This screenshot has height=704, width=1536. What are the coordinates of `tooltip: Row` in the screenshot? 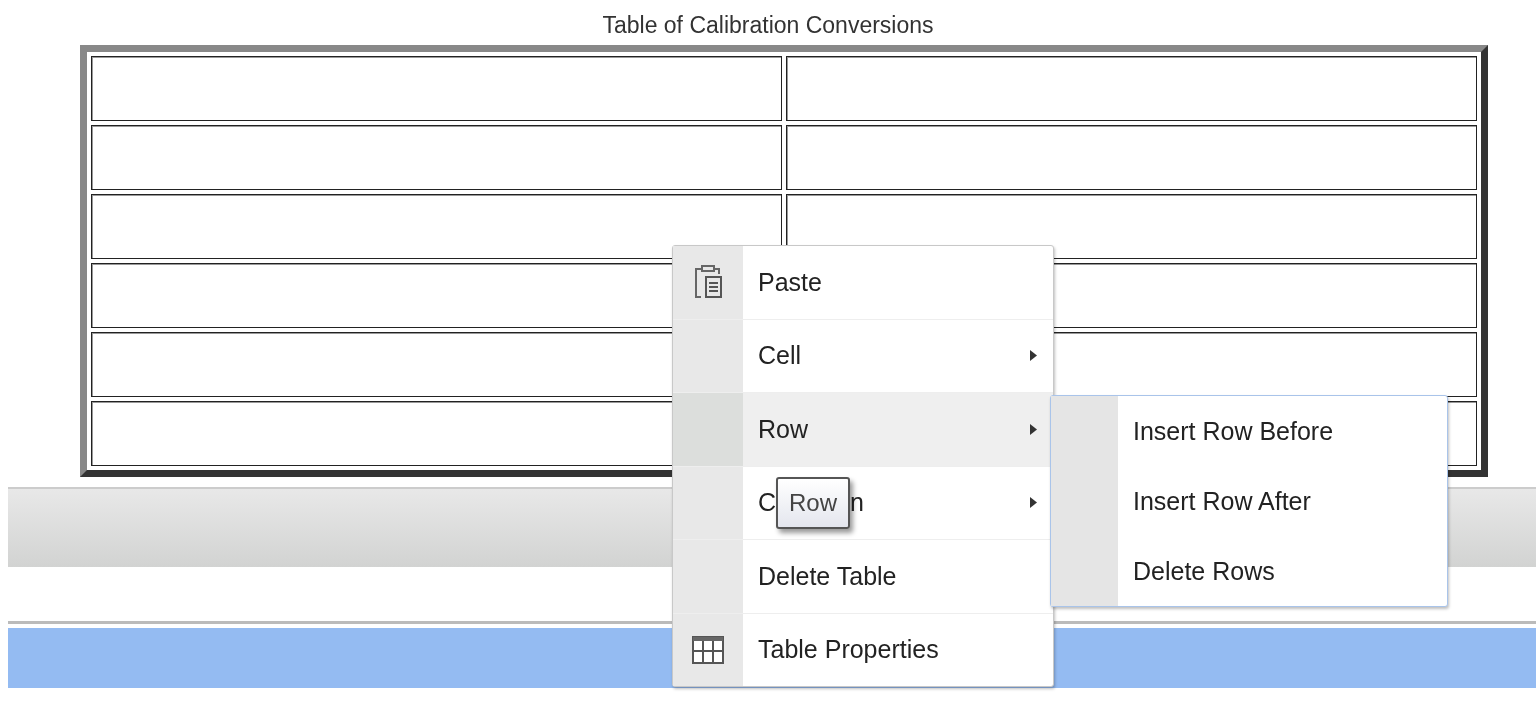 It's located at (813, 503).